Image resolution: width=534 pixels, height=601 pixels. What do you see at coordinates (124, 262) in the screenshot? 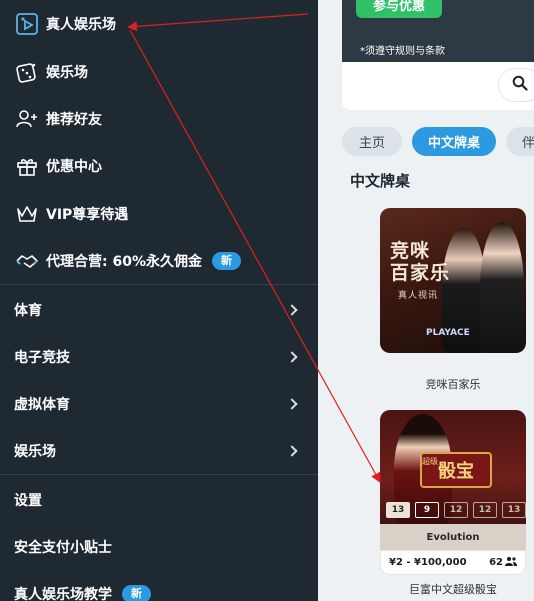
I see `sidebar-item-label: 代理合营: 60%永久佣金` at bounding box center [124, 262].